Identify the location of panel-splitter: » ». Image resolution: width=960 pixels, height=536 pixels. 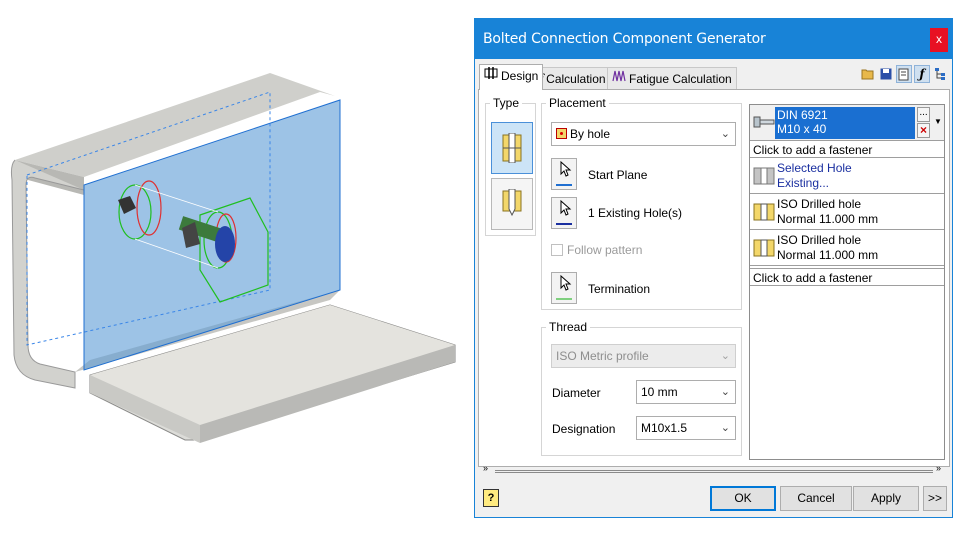
(714, 470).